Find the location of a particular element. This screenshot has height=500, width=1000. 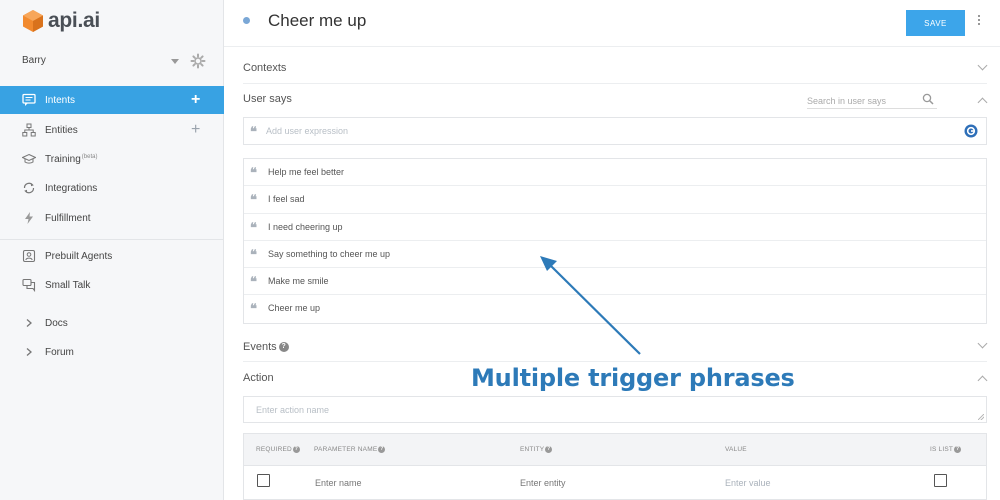

logo: api.ai is located at coordinates (61, 21).